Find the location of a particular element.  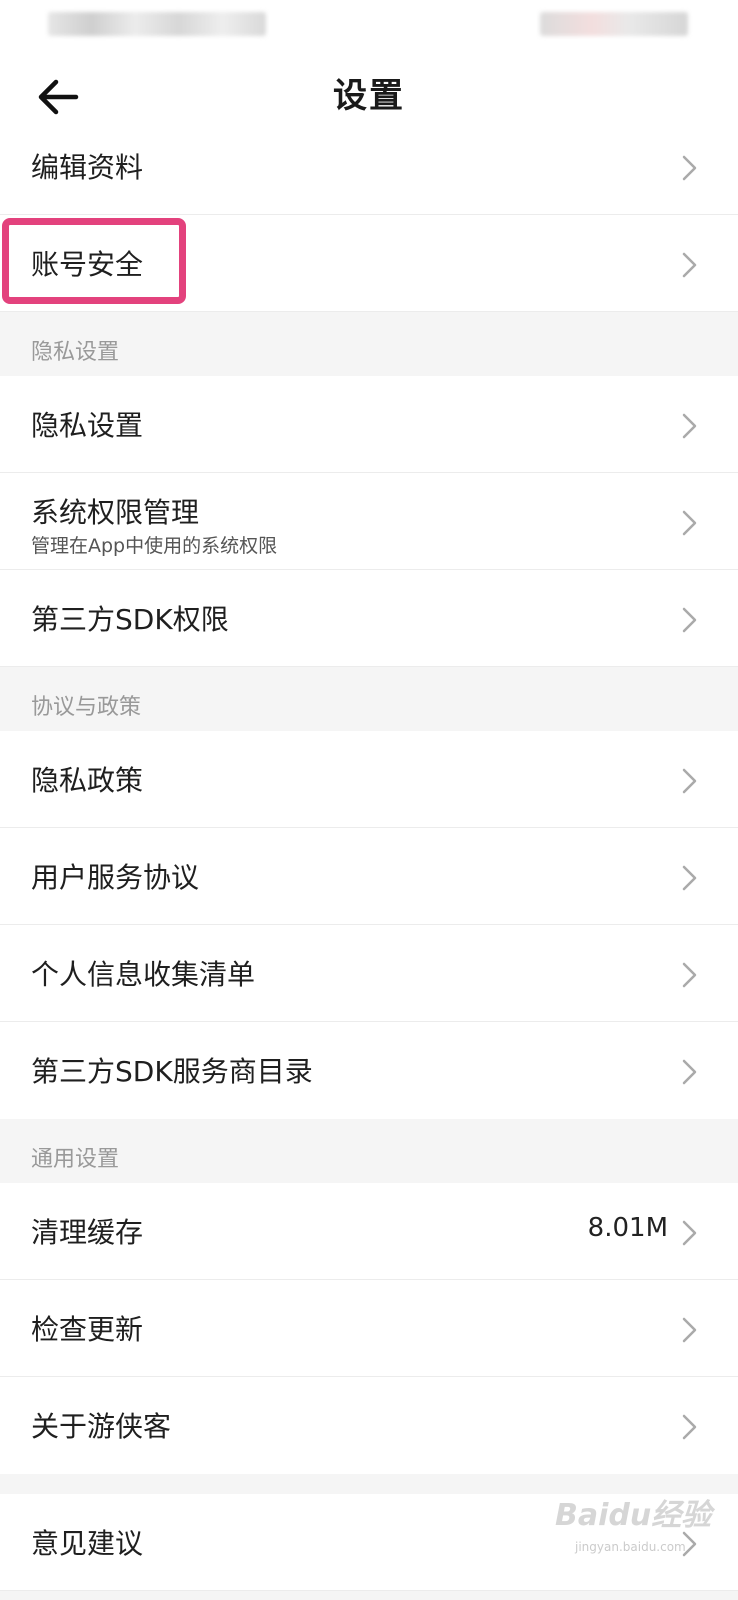

row-label: 编辑资料 is located at coordinates (87, 167).